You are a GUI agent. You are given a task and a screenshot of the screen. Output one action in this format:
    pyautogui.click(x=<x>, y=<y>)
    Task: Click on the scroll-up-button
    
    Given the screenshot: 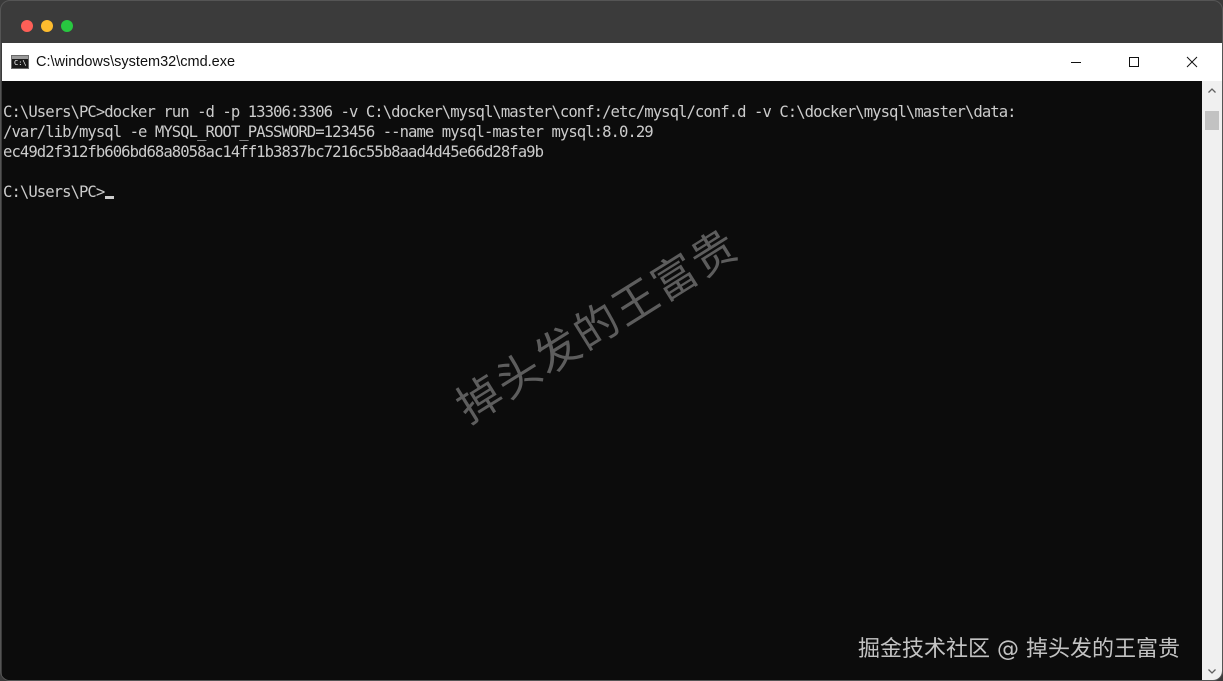 What is the action you would take?
    pyautogui.click(x=1212, y=91)
    